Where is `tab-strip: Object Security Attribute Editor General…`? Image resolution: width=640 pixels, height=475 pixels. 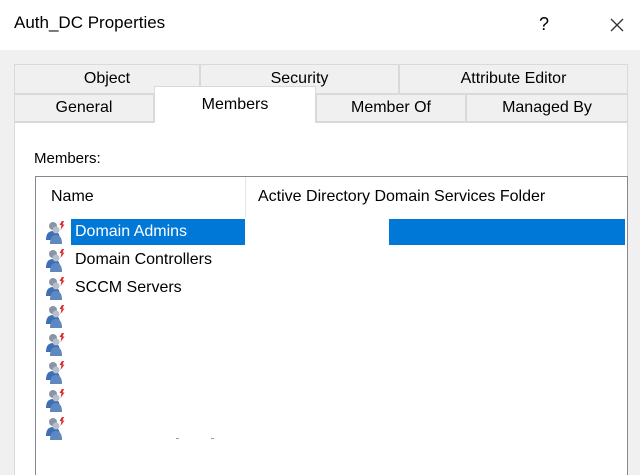
tab-strip: Object Security Attribute Editor General… is located at coordinates (321, 93).